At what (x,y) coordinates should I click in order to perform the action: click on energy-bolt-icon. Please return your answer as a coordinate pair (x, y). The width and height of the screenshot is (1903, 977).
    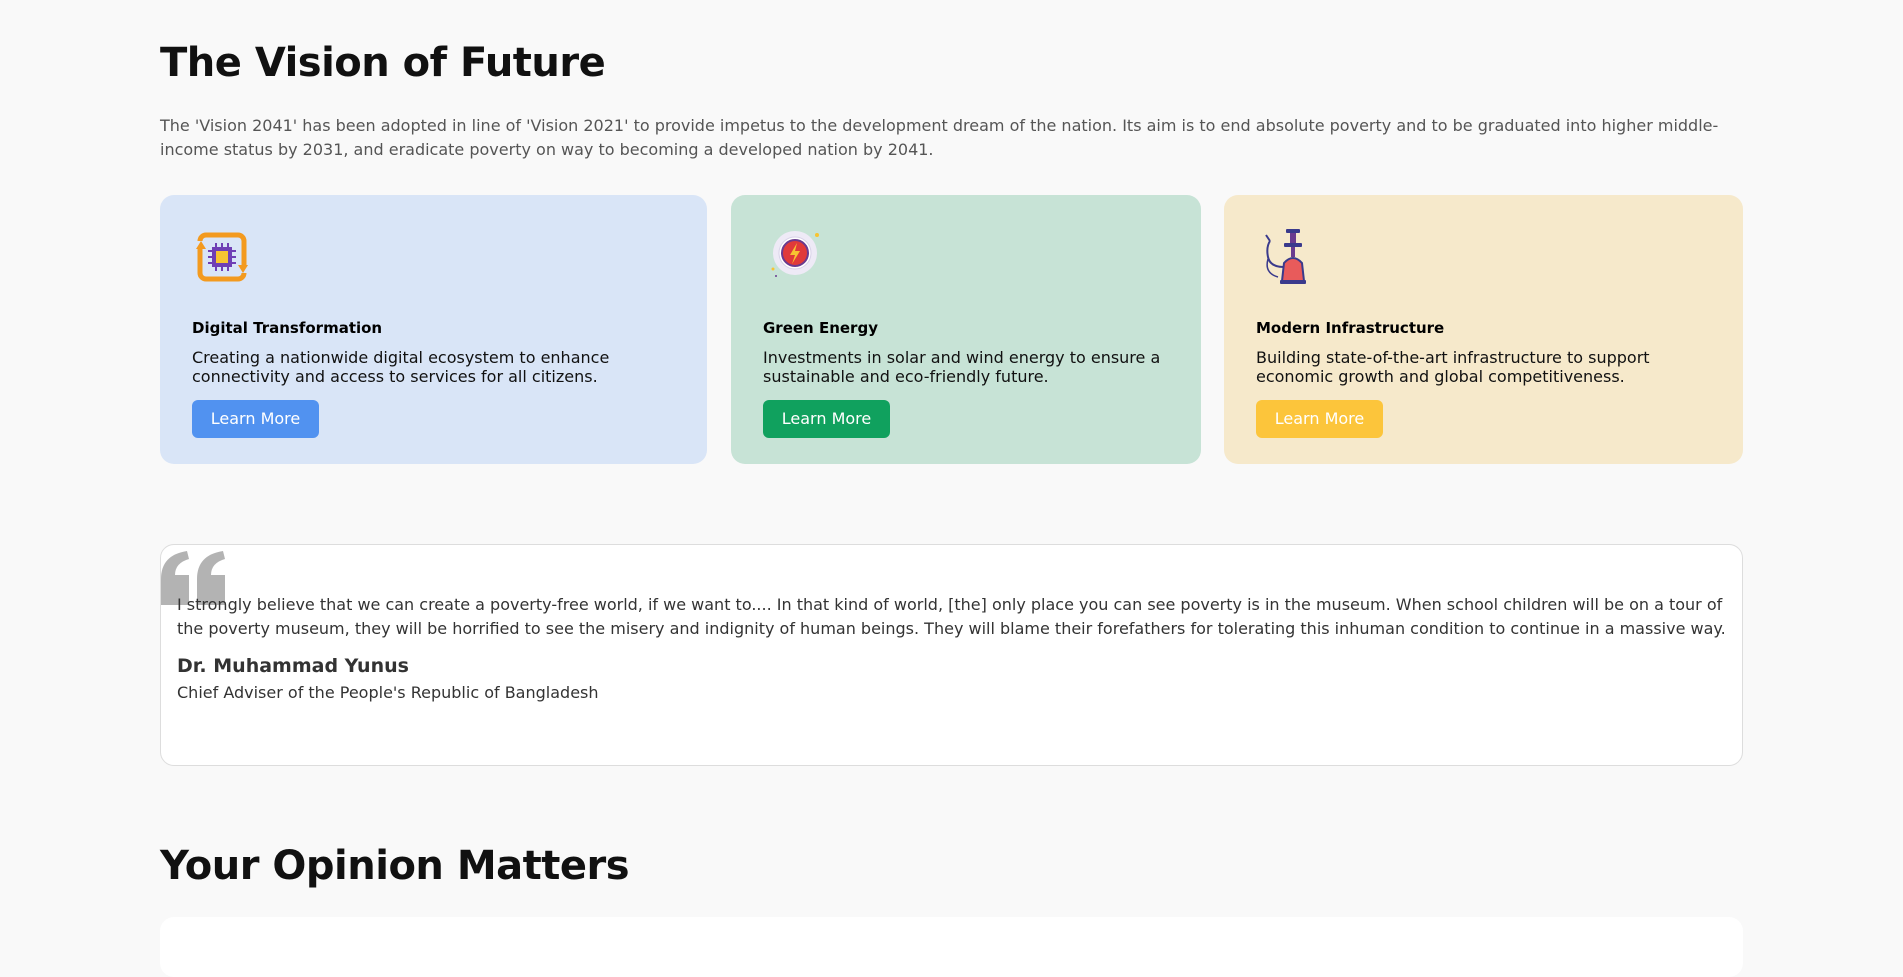
    Looking at the image, I should click on (793, 257).